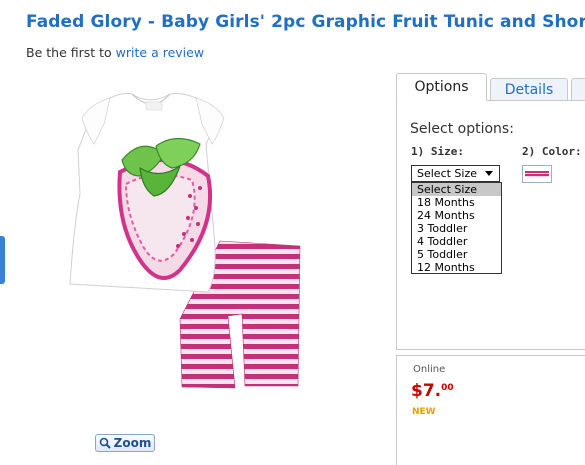 This screenshot has width=585, height=465. I want to click on price-cents: 00, so click(447, 388).